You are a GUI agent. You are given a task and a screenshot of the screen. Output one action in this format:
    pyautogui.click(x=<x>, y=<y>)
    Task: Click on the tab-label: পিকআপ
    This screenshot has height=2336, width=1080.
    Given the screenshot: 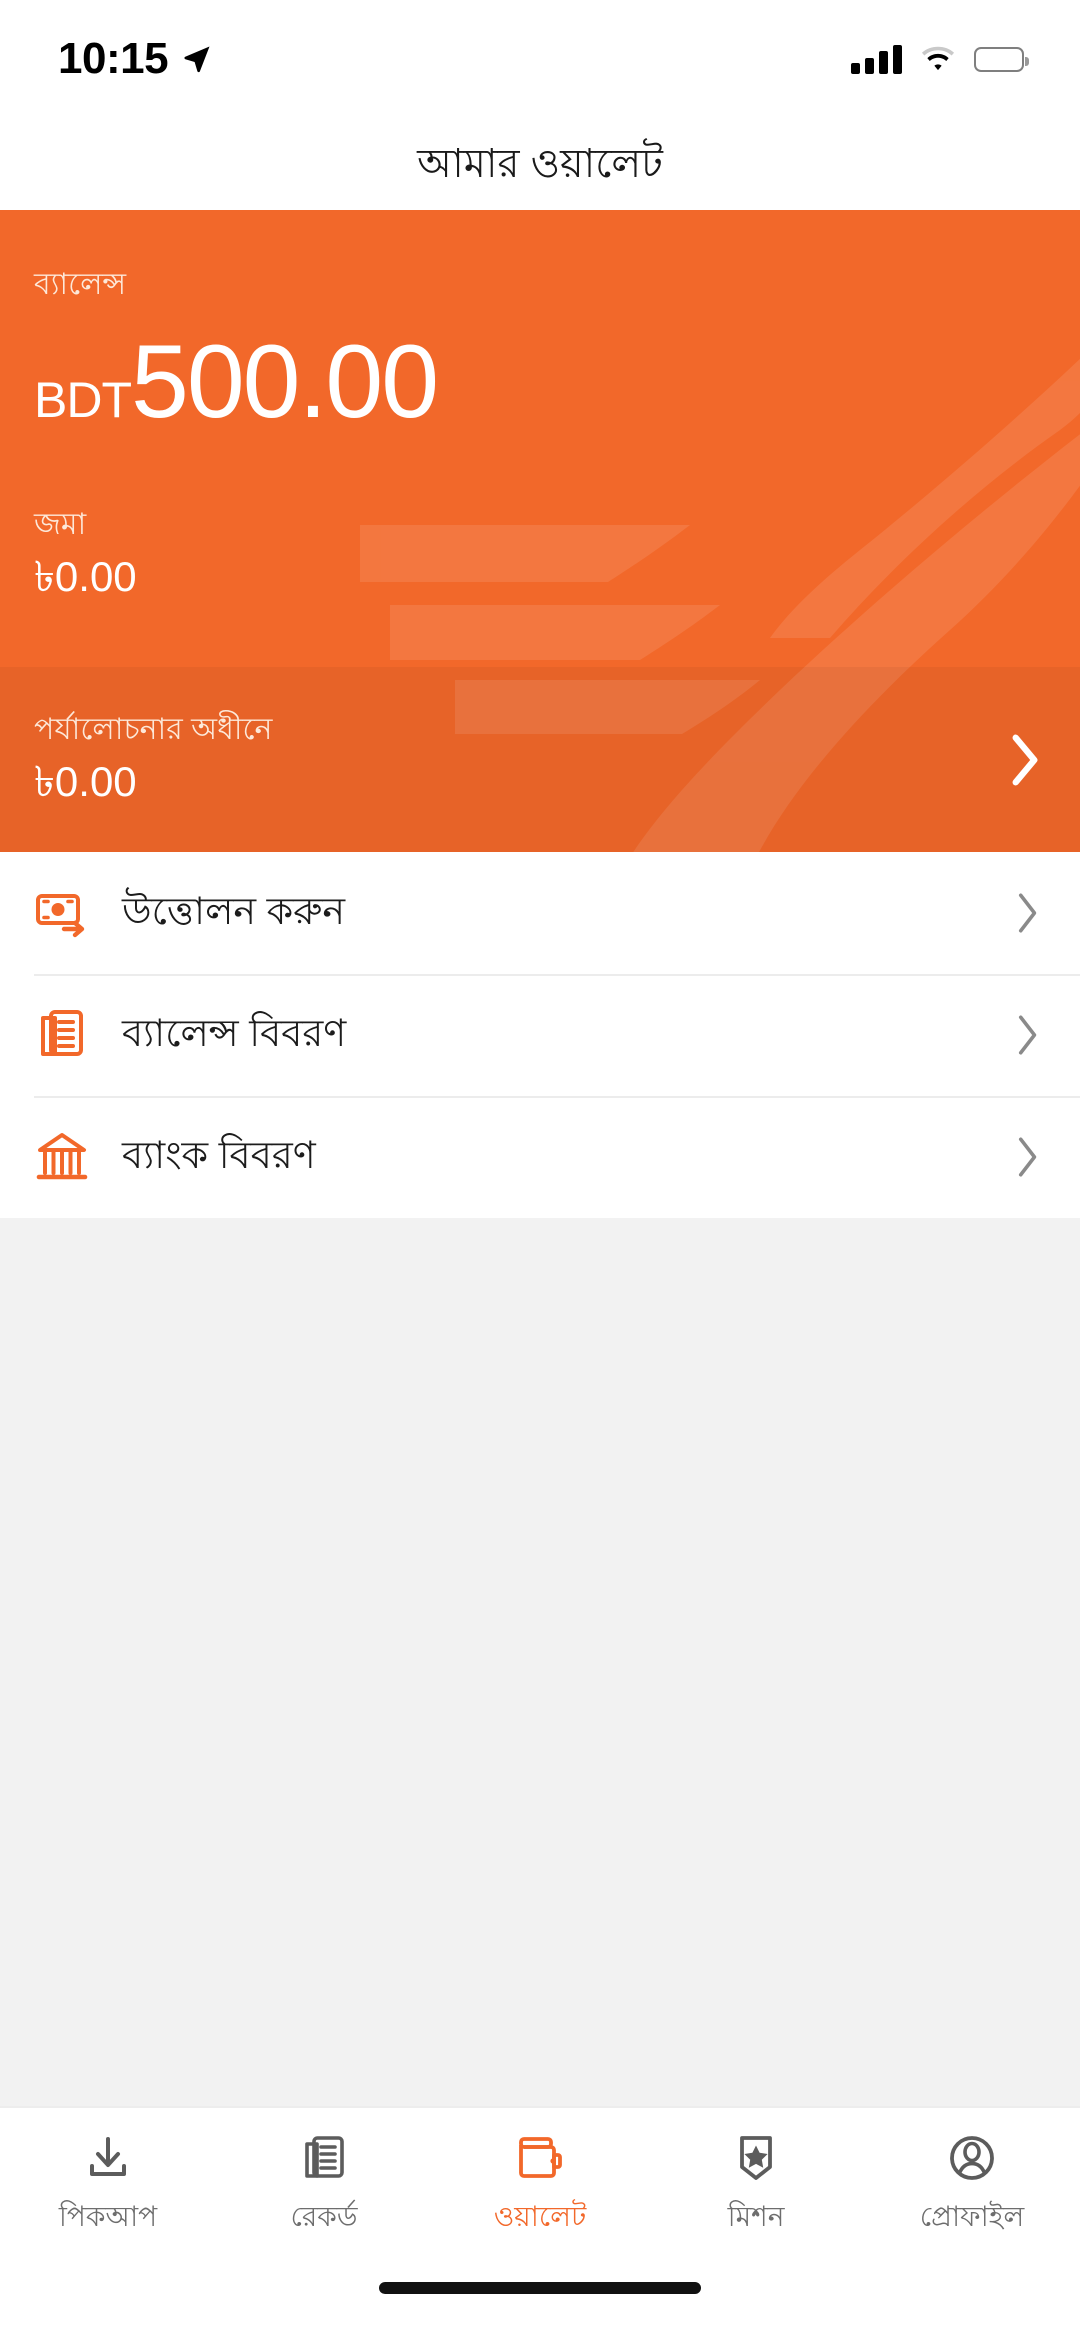 What is the action you would take?
    pyautogui.click(x=108, y=2216)
    